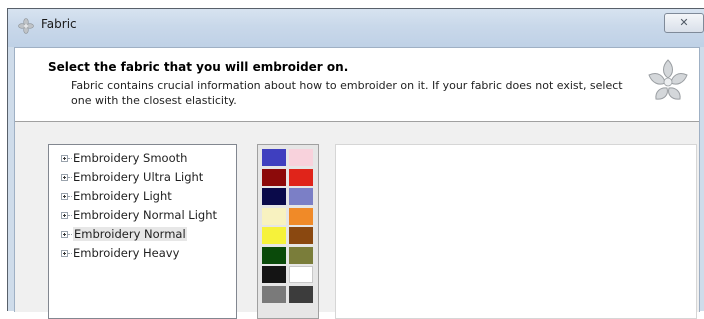  What do you see at coordinates (130, 234) in the screenshot?
I see `fabric-item-label: Embroidery Normal` at bounding box center [130, 234].